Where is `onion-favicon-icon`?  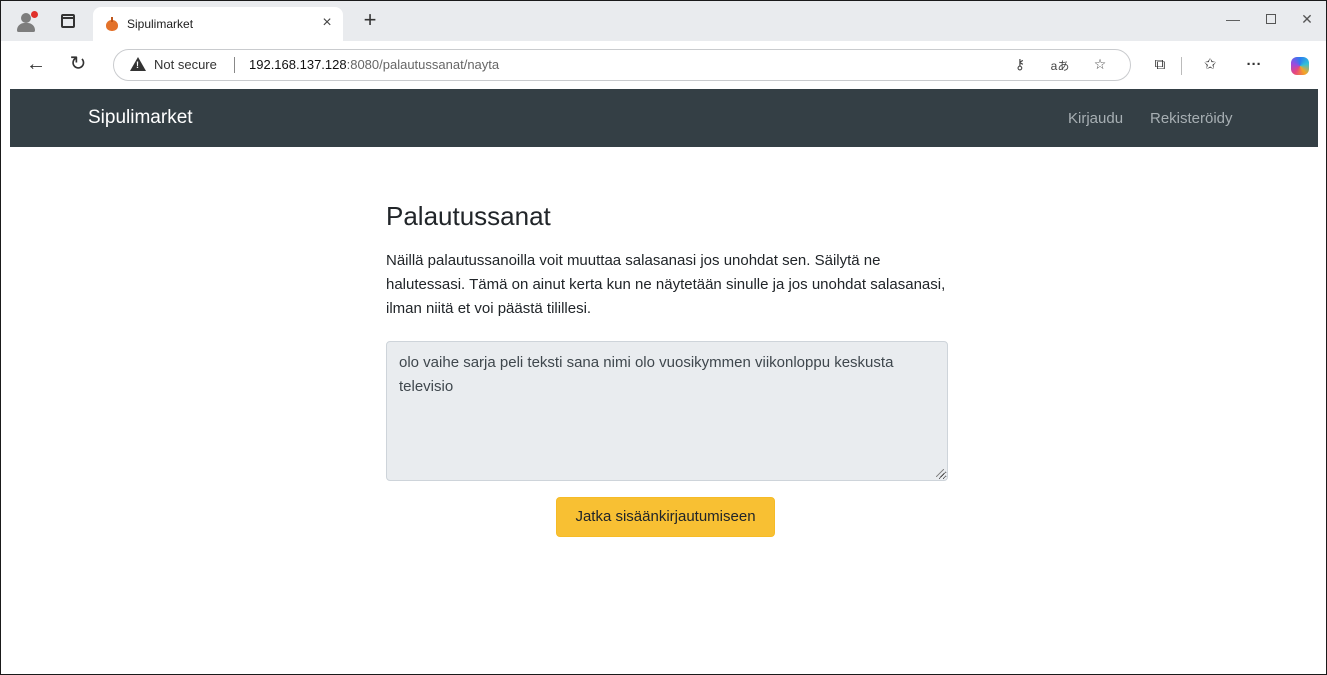
onion-favicon-icon is located at coordinates (112, 24).